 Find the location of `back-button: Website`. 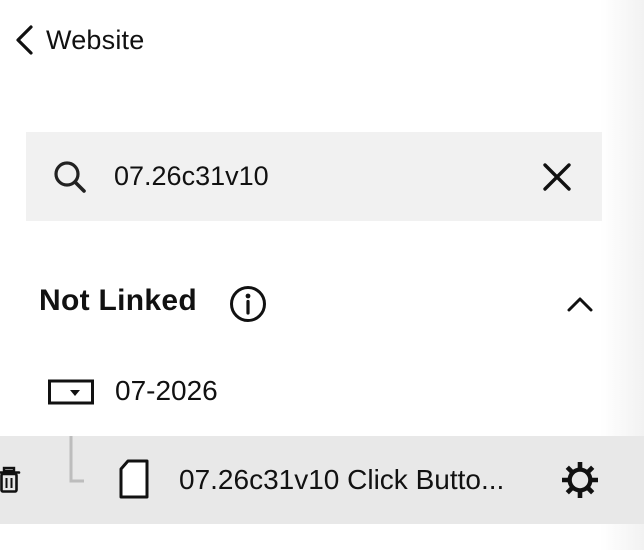

back-button: Website is located at coordinates (78, 40).